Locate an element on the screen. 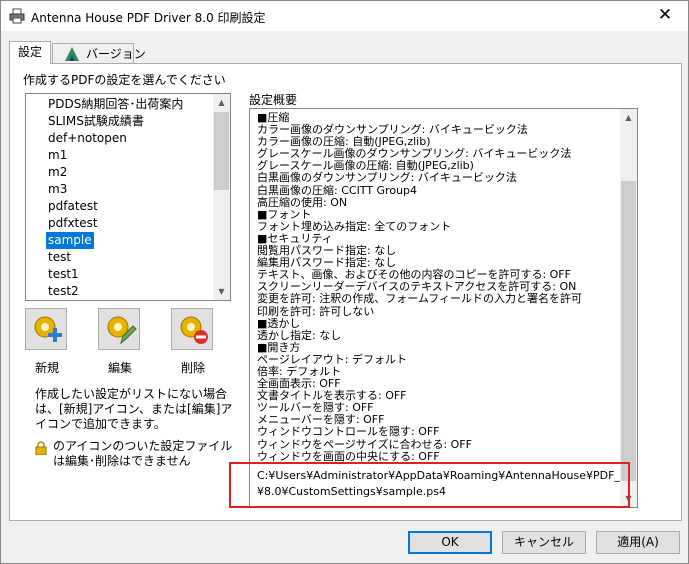  list-item: PDDS納期回答･出荷案内 is located at coordinates (115, 104).